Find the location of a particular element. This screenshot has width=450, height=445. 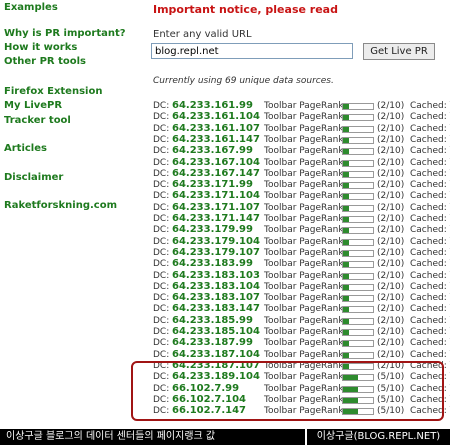

nav-how-it-works: How it works is located at coordinates (40, 47).